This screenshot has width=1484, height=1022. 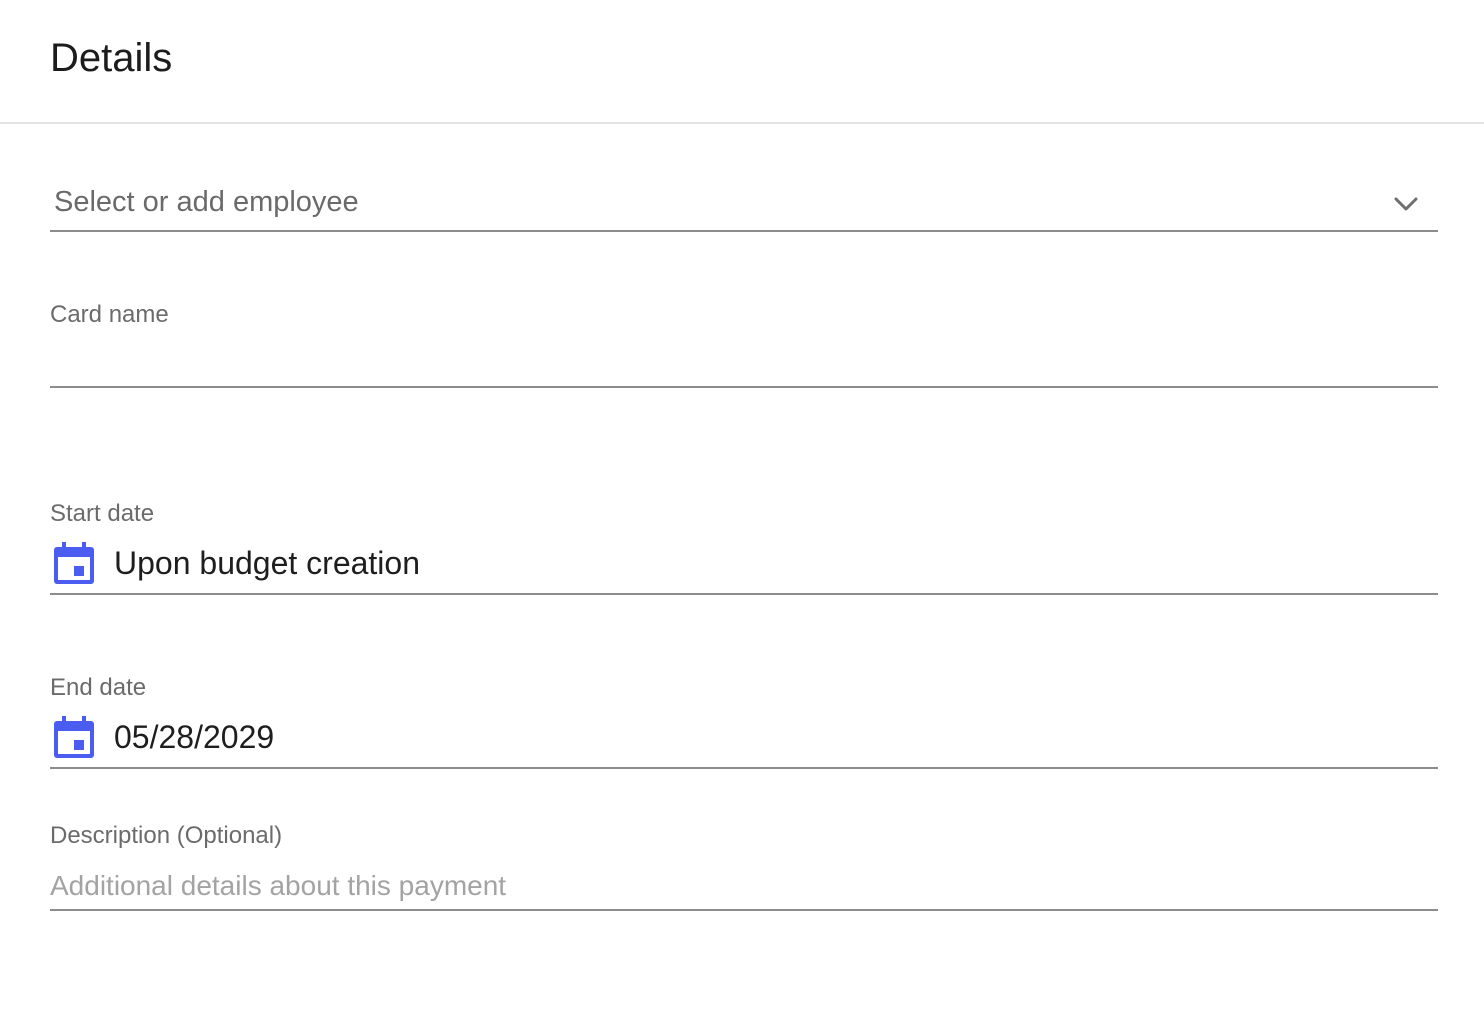 What do you see at coordinates (744, 768) in the screenshot?
I see `end-date-underline` at bounding box center [744, 768].